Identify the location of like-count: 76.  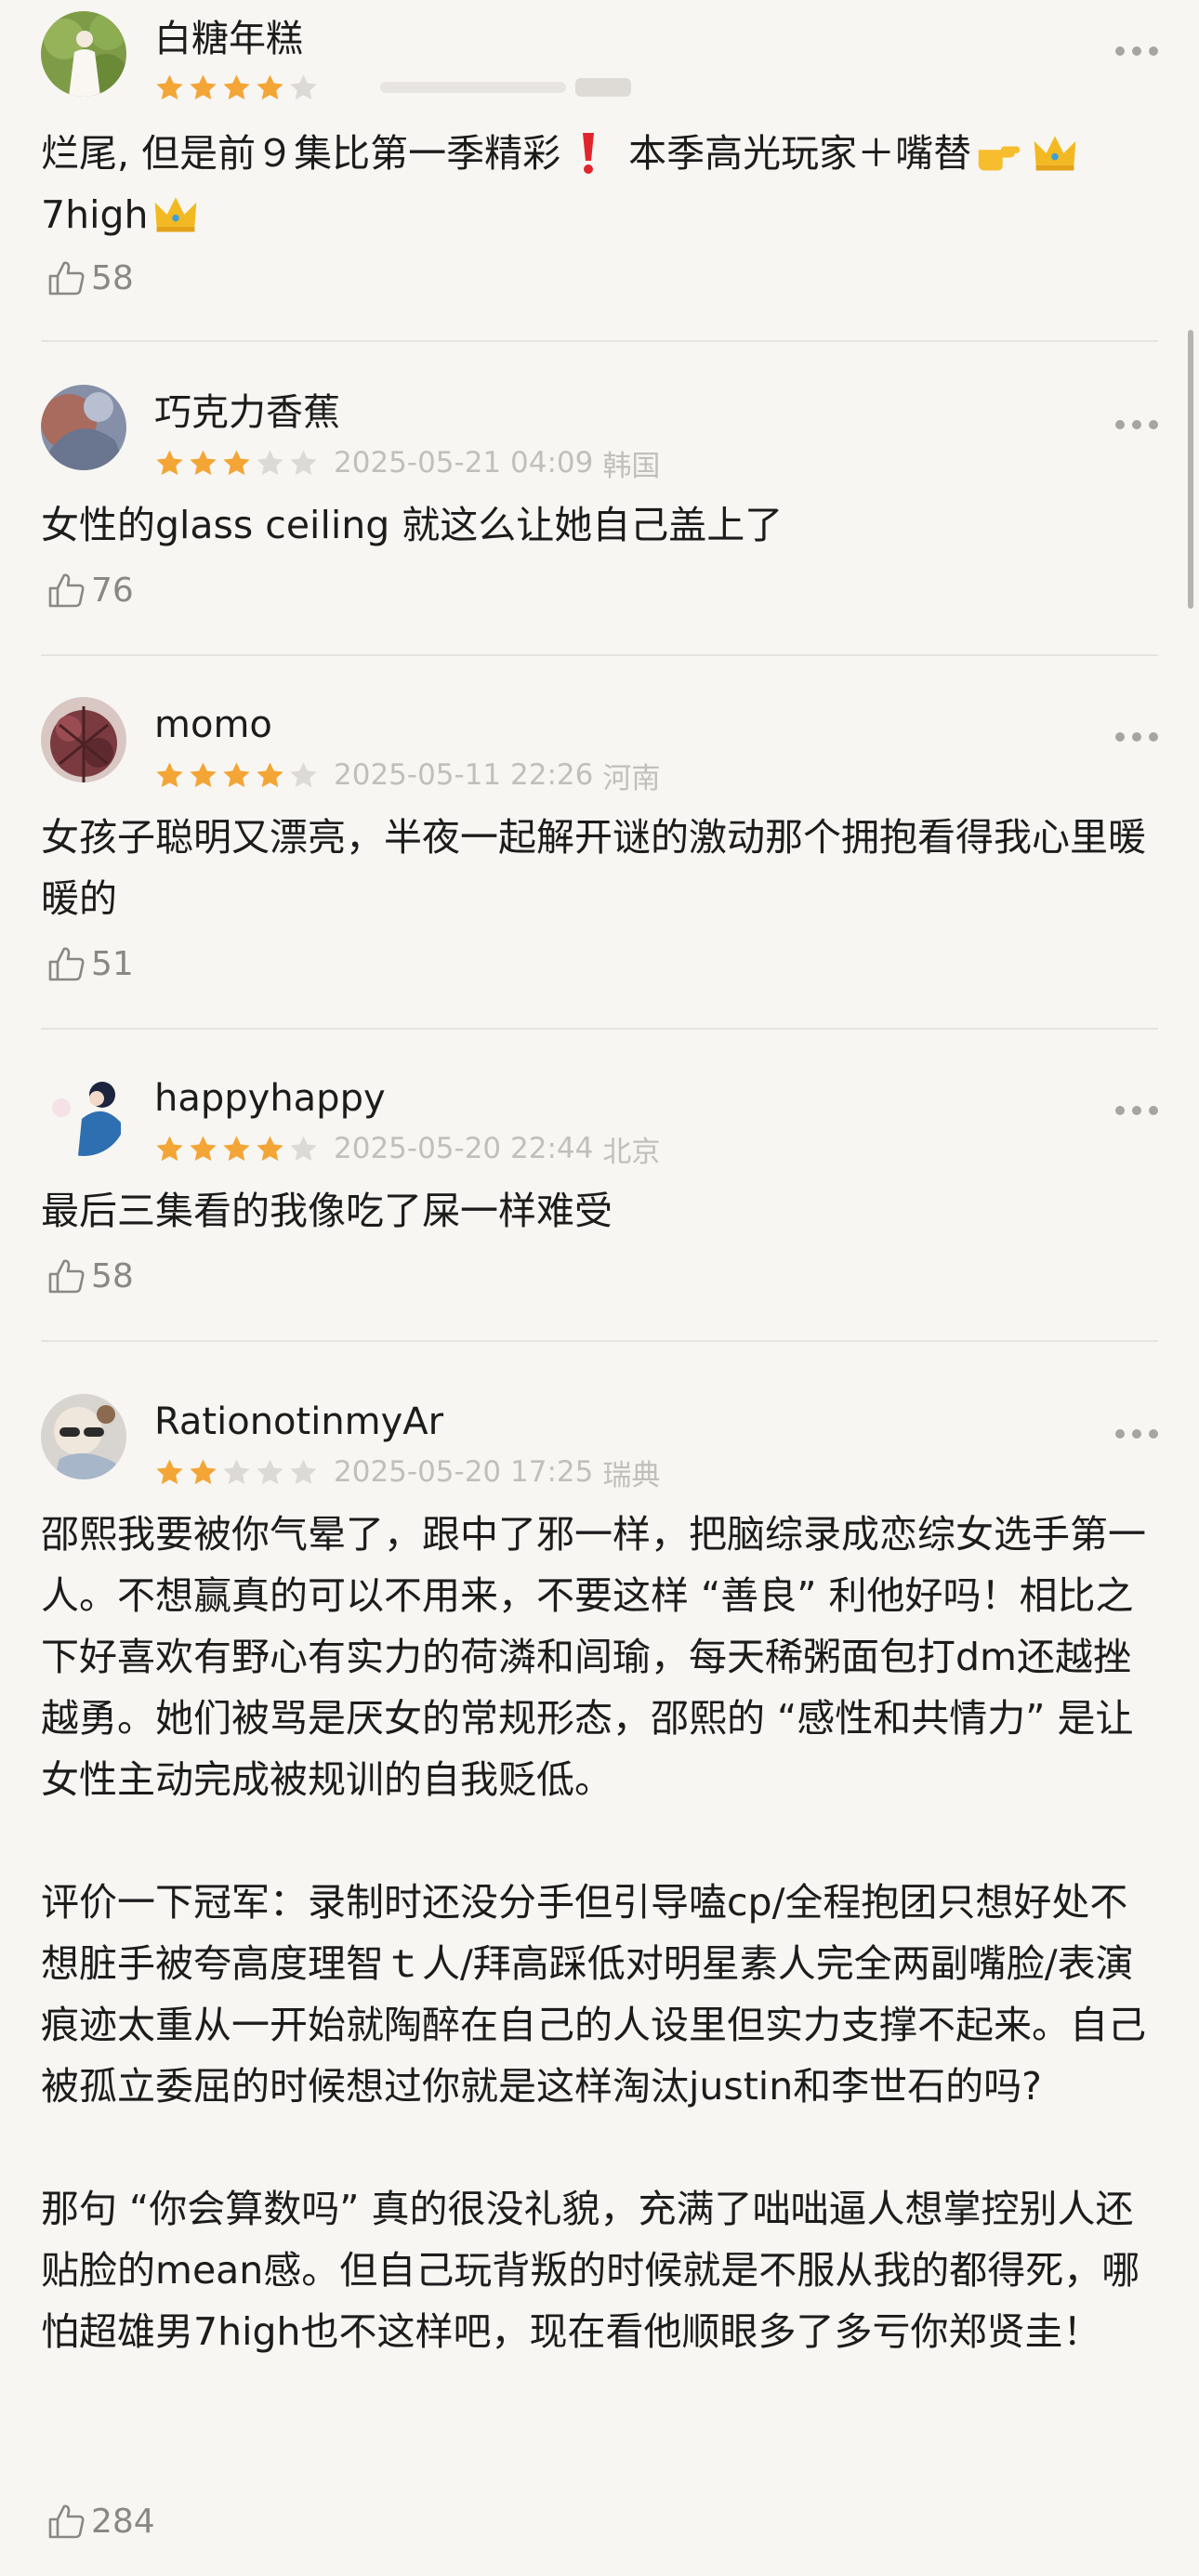
(112, 590).